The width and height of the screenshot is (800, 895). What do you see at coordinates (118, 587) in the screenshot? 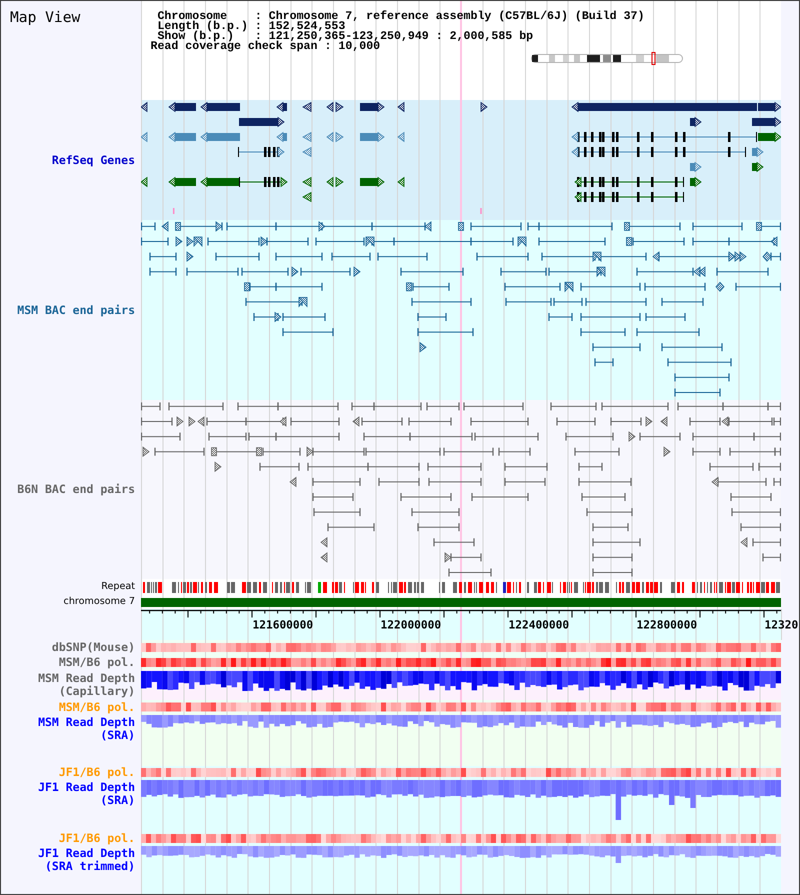
I see `track-label: Repeat` at bounding box center [118, 587].